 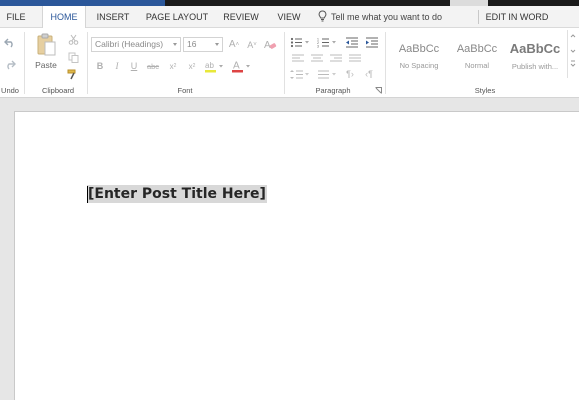 What do you see at coordinates (369, 74) in the screenshot?
I see `rtl-text-icon: ‹¶` at bounding box center [369, 74].